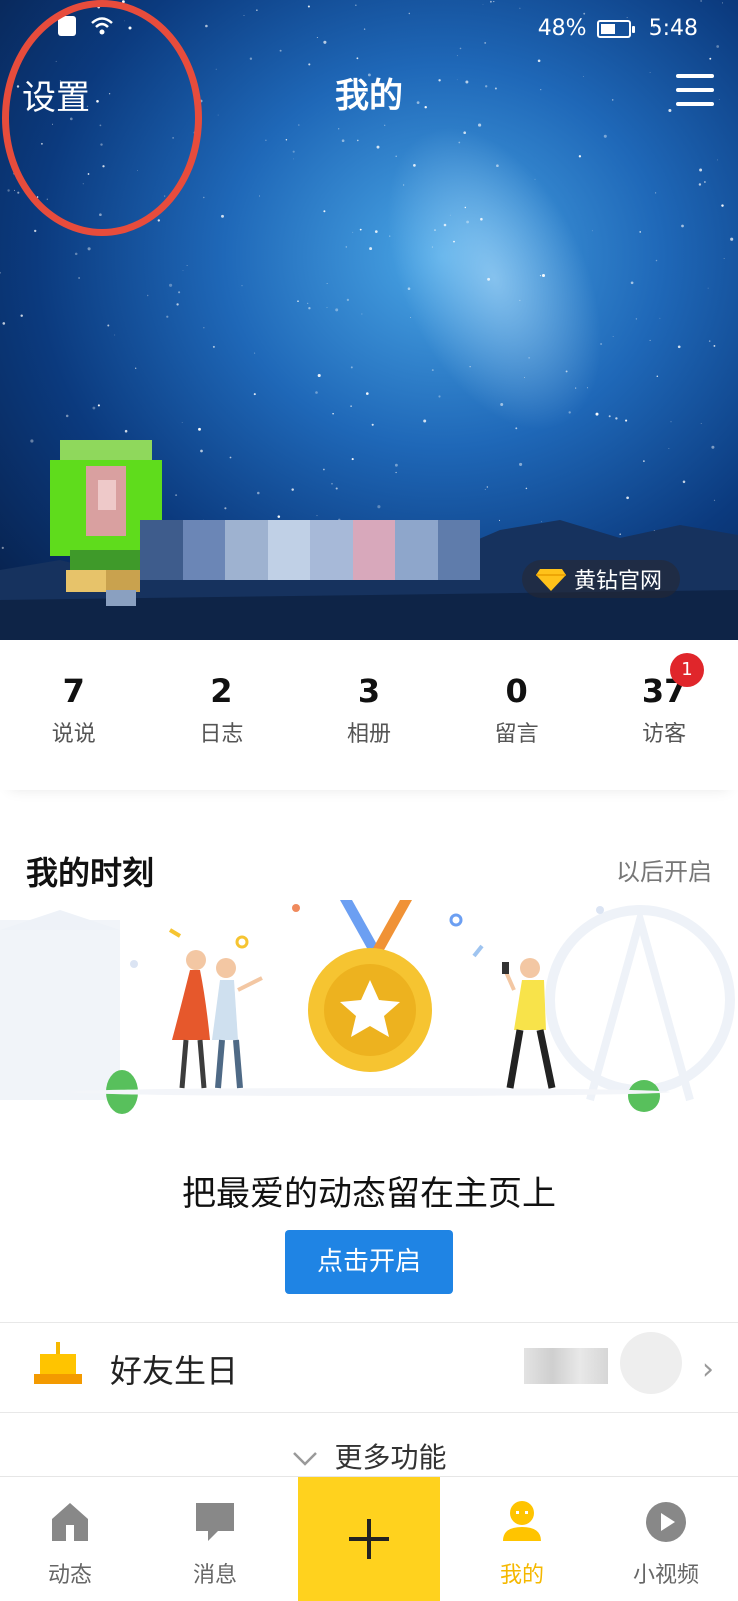 The height and width of the screenshot is (1601, 738). What do you see at coordinates (70, 1522) in the screenshot?
I see `house-icon` at bounding box center [70, 1522].